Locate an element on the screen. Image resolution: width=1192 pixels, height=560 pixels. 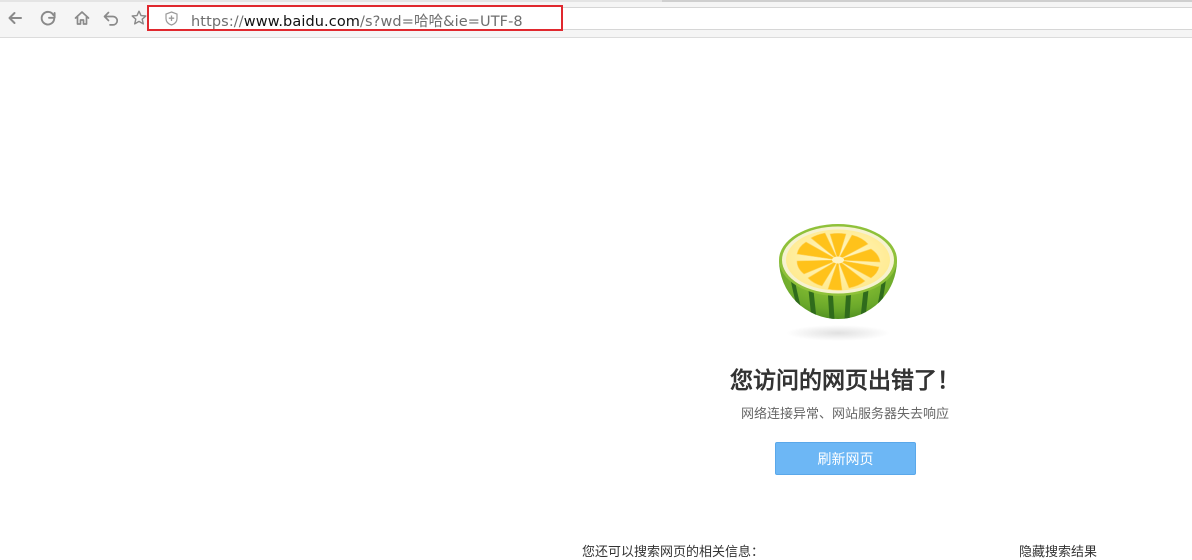
home-button is located at coordinates (82, 18).